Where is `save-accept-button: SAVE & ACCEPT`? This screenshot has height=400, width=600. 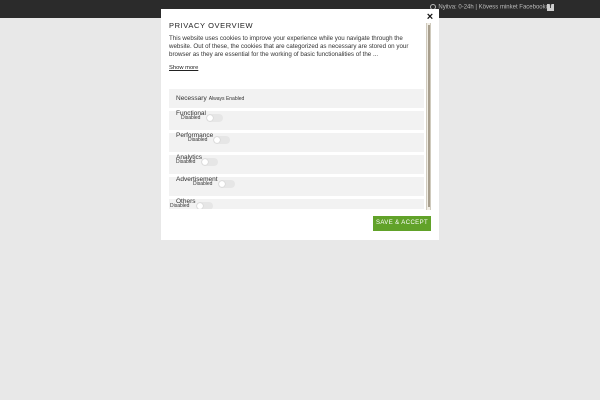
save-accept-button: SAVE & ACCEPT is located at coordinates (402, 223).